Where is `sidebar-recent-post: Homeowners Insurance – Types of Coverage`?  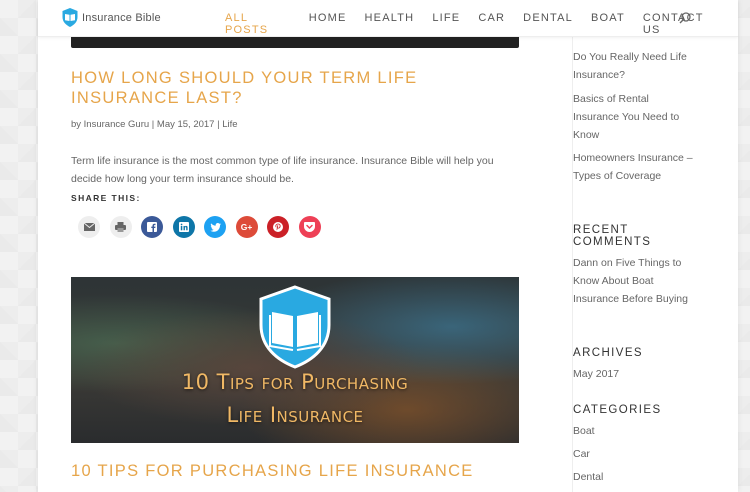
sidebar-recent-post: Homeowners Insurance – Types of Coverage is located at coordinates (633, 167).